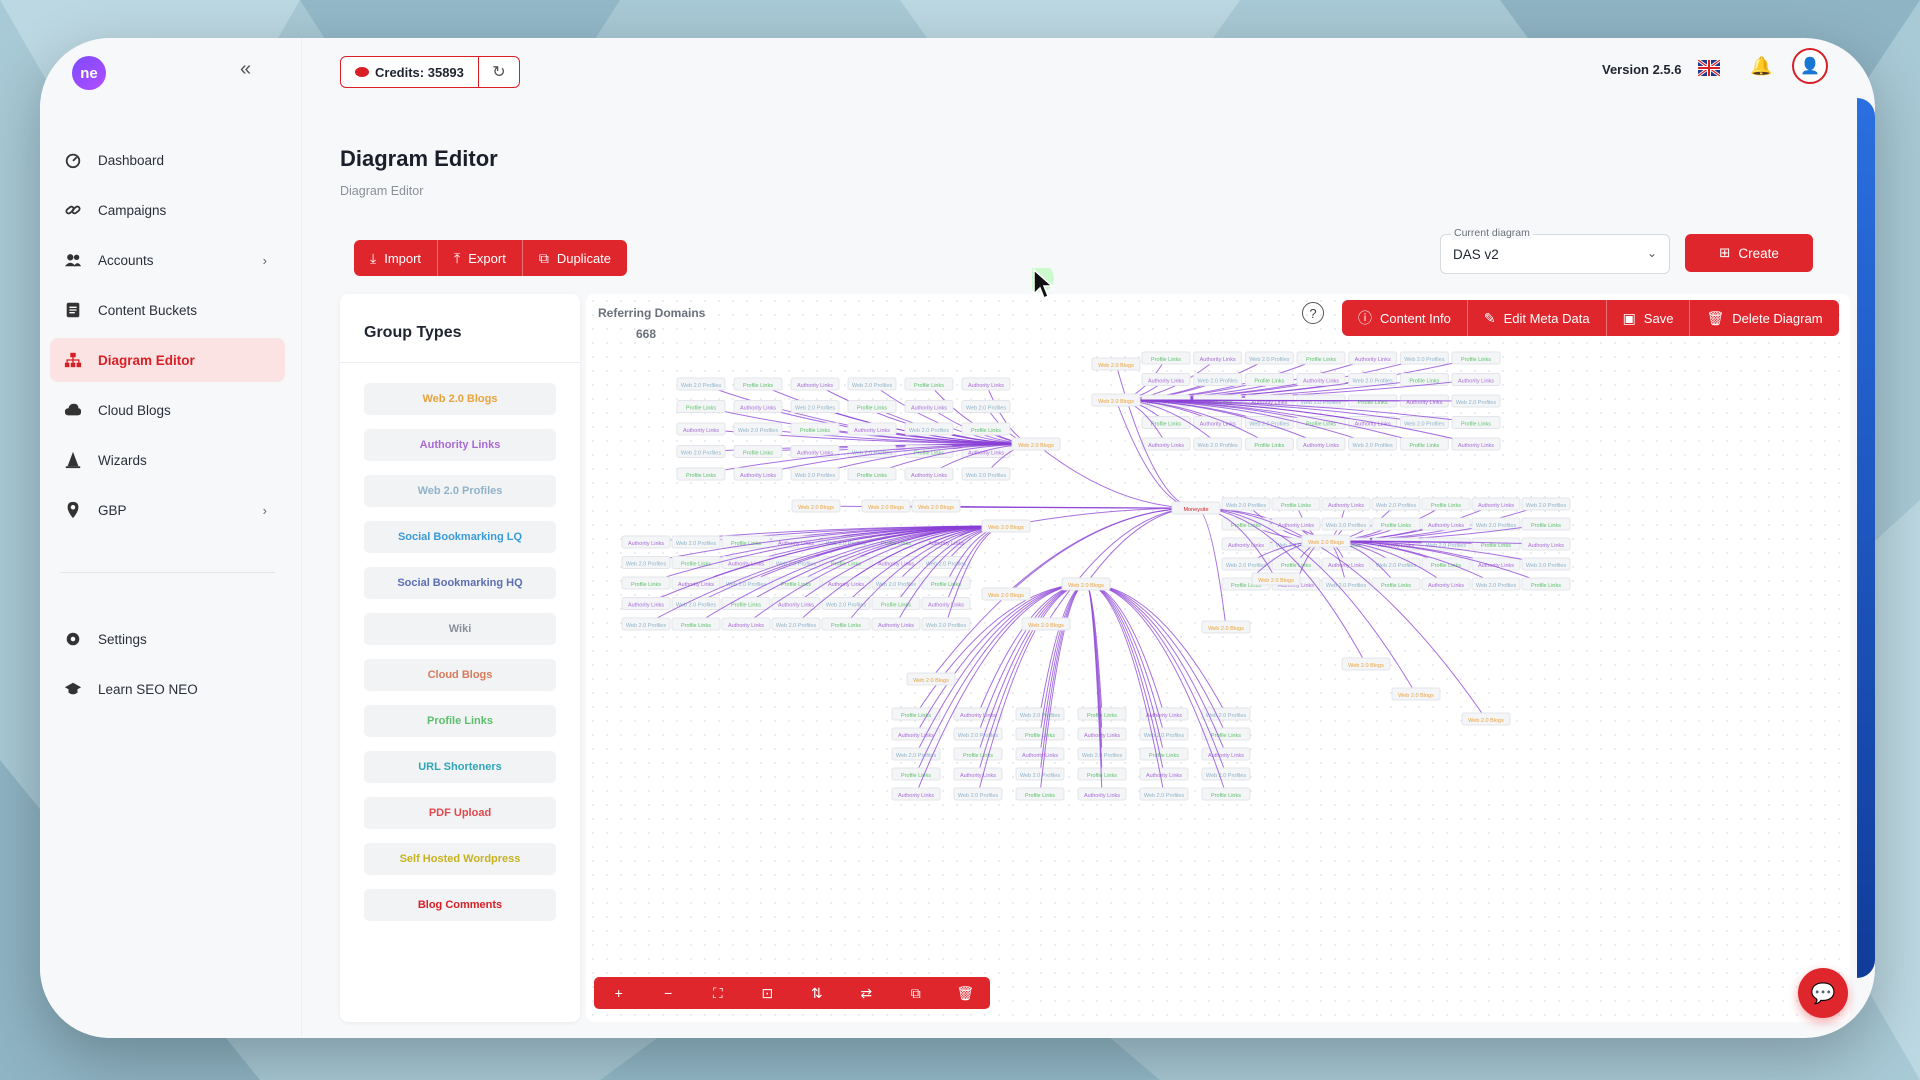 The image size is (1920, 1080). What do you see at coordinates (245, 69) in the screenshot?
I see `collapse-sidebar-icon: «` at bounding box center [245, 69].